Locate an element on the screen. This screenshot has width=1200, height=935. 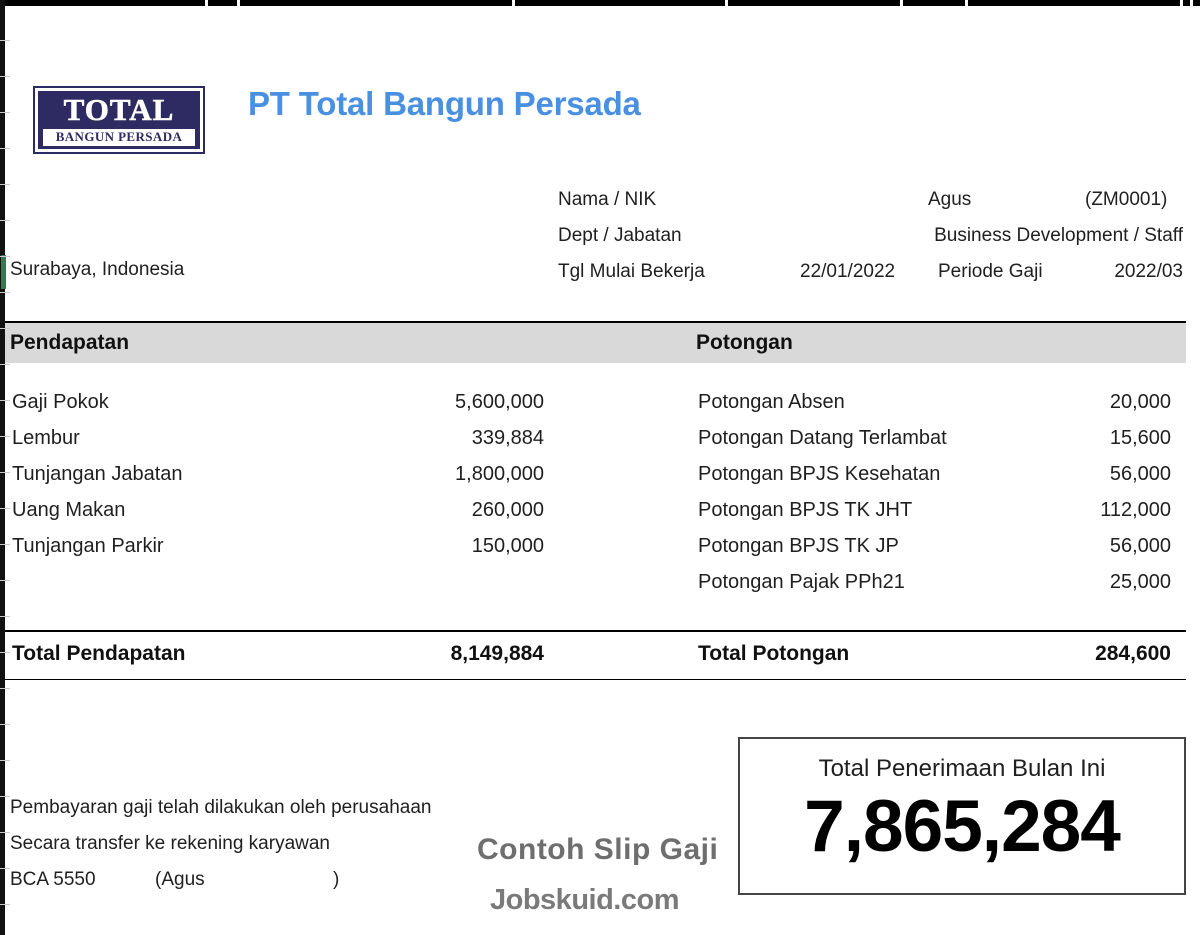
total-deductions-label: Total Potongan is located at coordinates (774, 653).